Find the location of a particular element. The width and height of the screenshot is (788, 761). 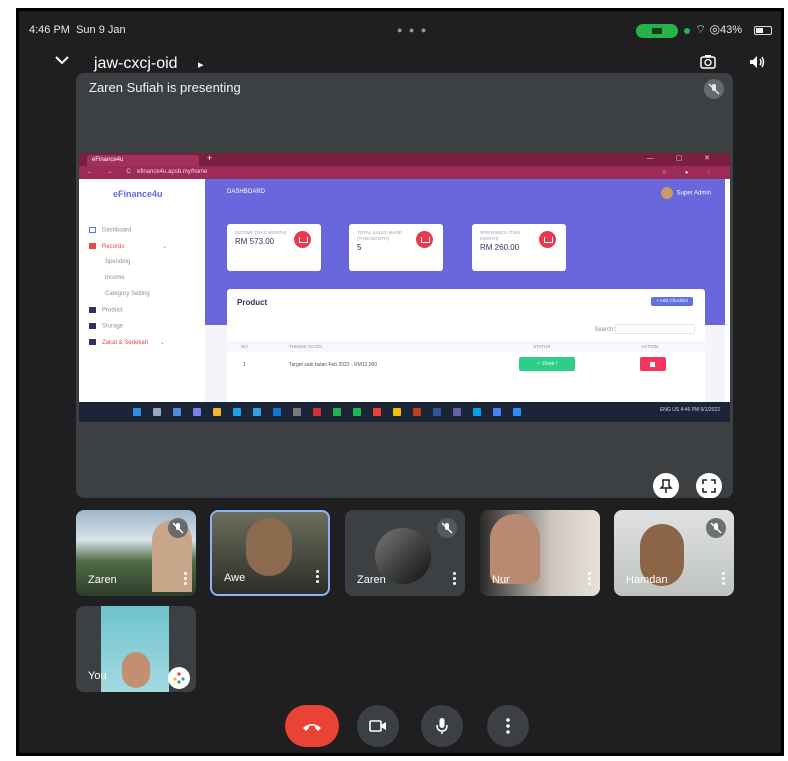

search-input is located at coordinates (655, 329).